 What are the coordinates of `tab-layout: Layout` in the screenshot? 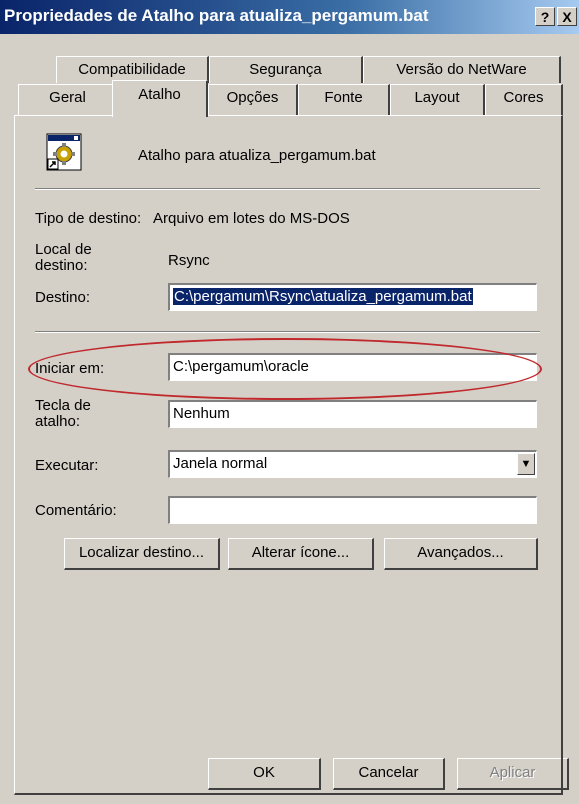 It's located at (437, 99).